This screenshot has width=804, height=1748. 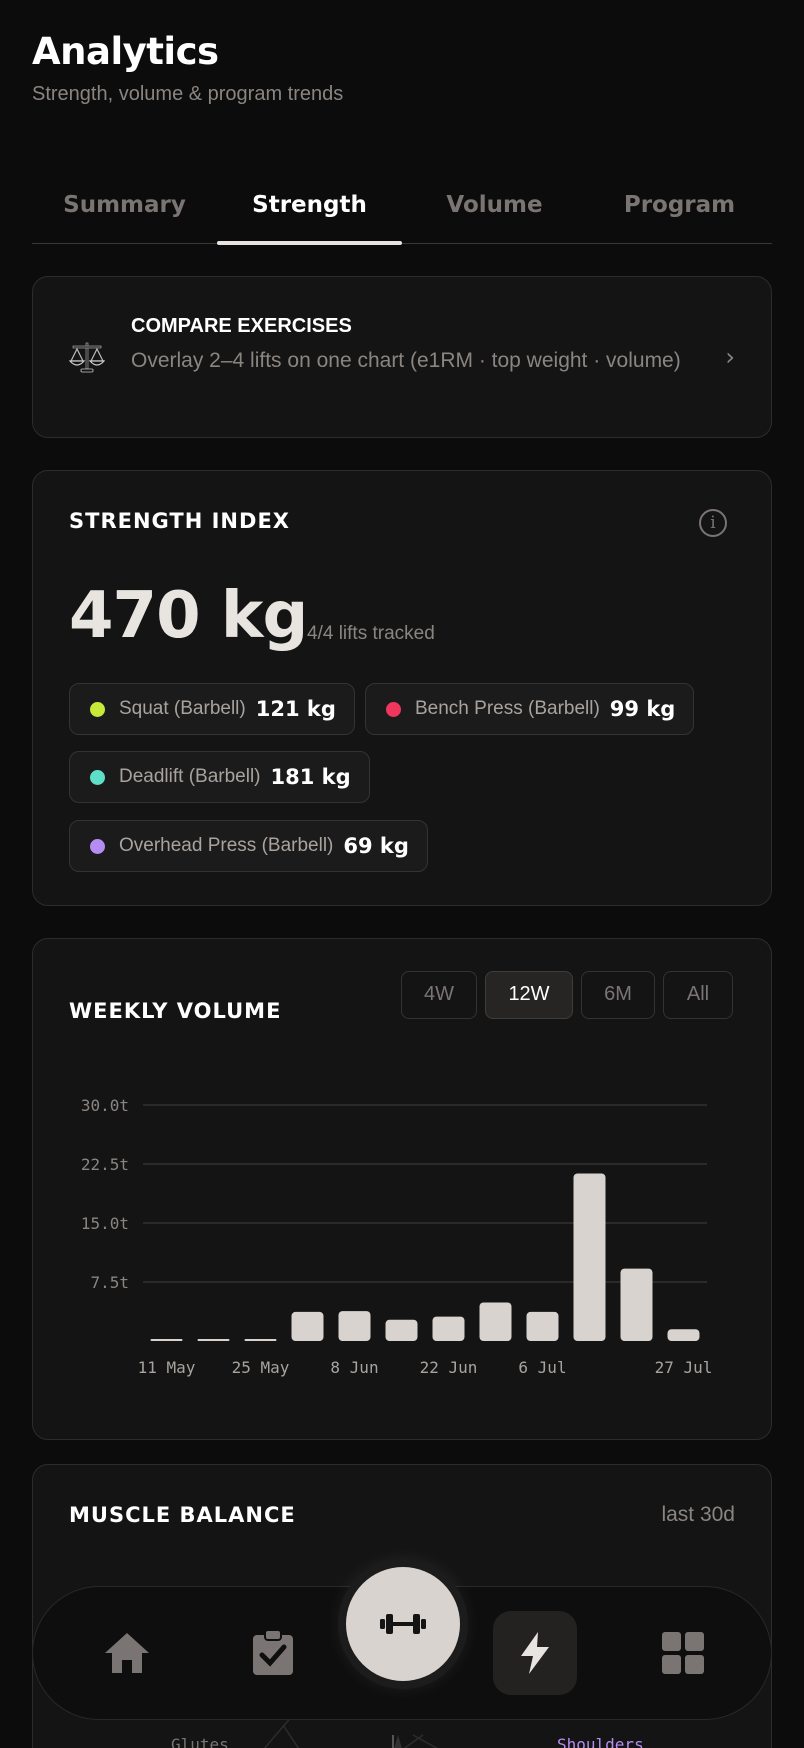 What do you see at coordinates (354, 1367) in the screenshot?
I see `x-tick-label: 8 Jun` at bounding box center [354, 1367].